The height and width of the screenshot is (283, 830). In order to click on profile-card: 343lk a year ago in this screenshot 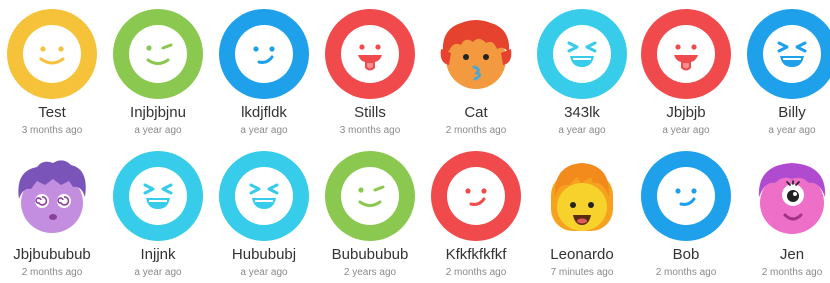, I will do `click(582, 70)`.